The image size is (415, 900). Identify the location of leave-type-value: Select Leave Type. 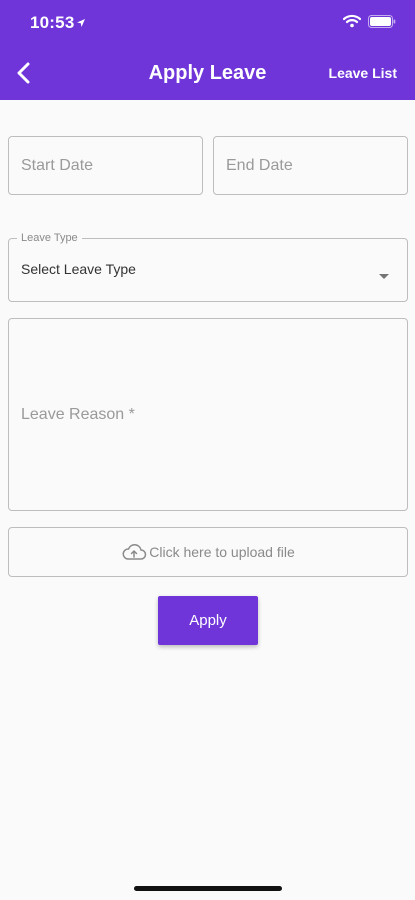
(78, 269).